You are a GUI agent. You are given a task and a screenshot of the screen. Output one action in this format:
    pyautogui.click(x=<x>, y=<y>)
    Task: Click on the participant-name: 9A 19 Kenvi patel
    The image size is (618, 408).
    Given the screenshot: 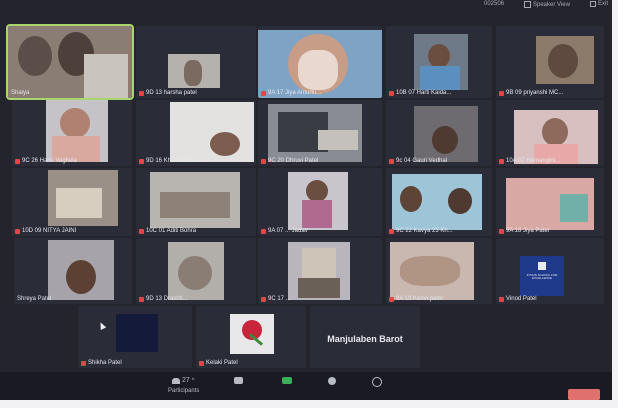 What is the action you would take?
    pyautogui.click(x=416, y=299)
    